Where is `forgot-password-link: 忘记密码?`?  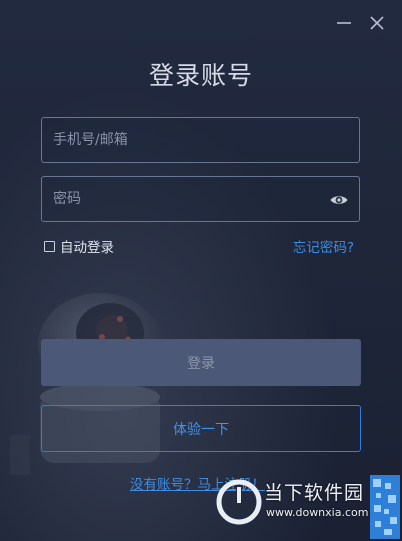
forgot-password-link: 忘记密码? is located at coordinates (323, 246).